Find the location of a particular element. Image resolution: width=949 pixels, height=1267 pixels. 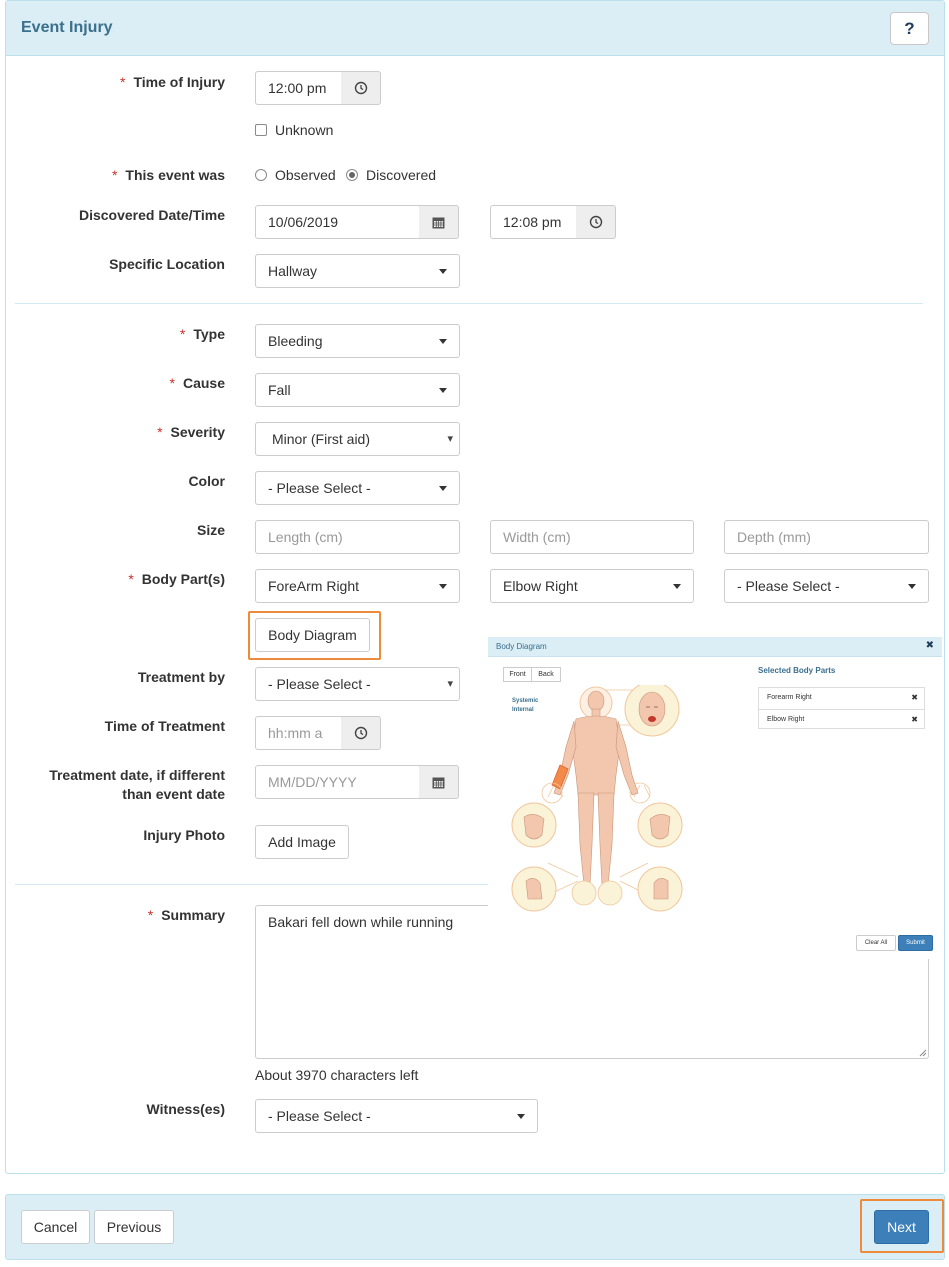

observed-radio is located at coordinates (261, 175).